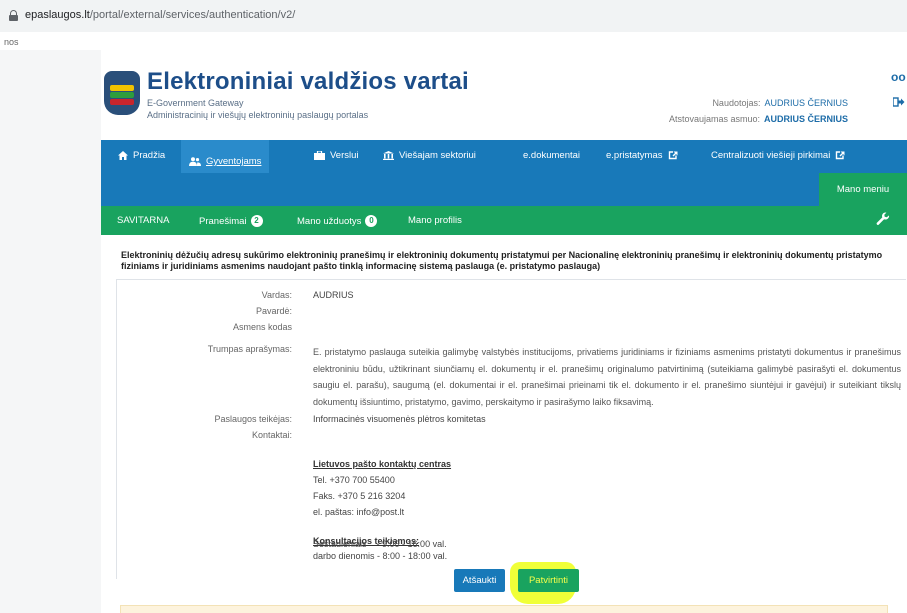 The image size is (907, 613). Describe the element at coordinates (548, 580) in the screenshot. I see `confirm-button: Patvirtinti` at that location.